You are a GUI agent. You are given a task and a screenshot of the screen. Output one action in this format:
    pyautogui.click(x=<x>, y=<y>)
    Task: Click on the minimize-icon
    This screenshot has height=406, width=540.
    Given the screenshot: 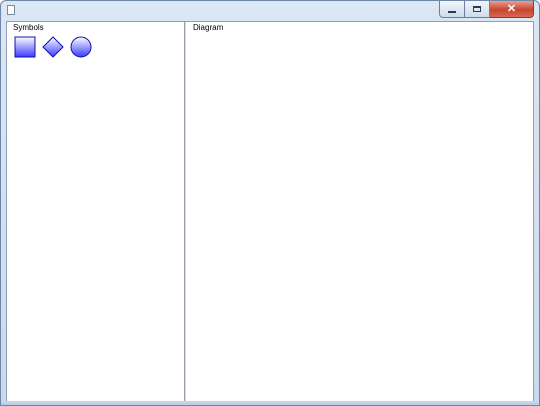 What is the action you would take?
    pyautogui.click(x=452, y=12)
    